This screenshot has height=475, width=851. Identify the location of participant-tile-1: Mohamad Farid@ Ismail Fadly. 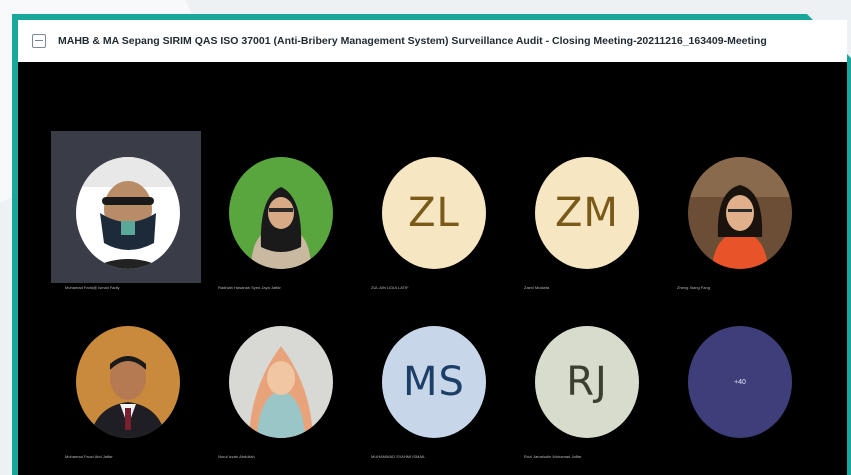
(126, 210).